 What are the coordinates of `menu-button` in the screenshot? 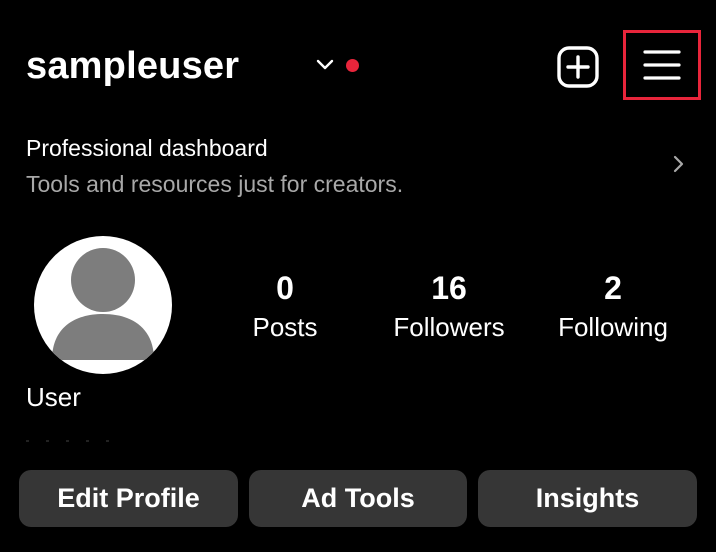 It's located at (662, 65).